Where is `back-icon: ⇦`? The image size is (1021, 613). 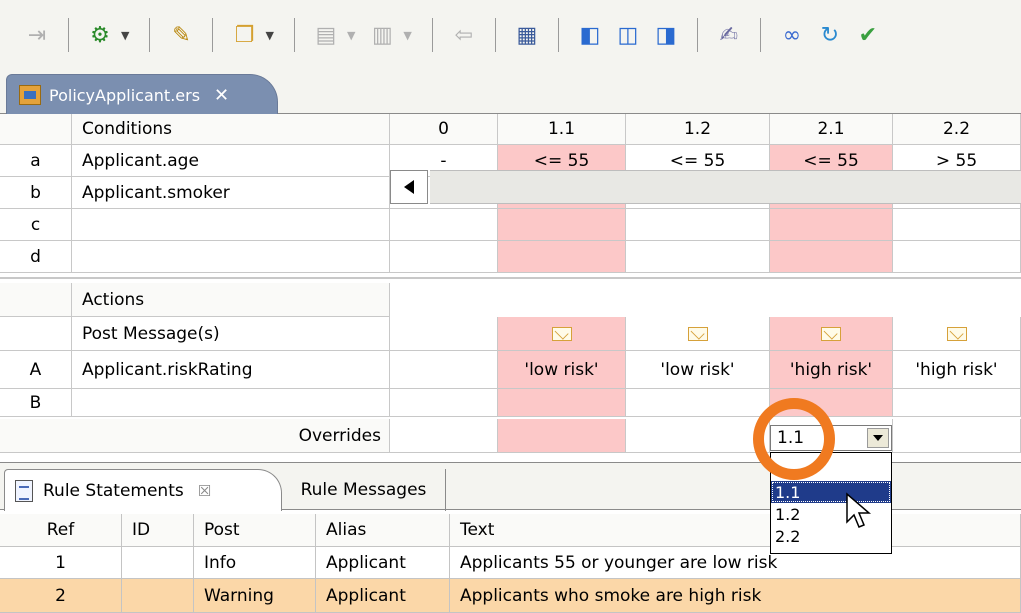 back-icon: ⇦ is located at coordinates (464, 35).